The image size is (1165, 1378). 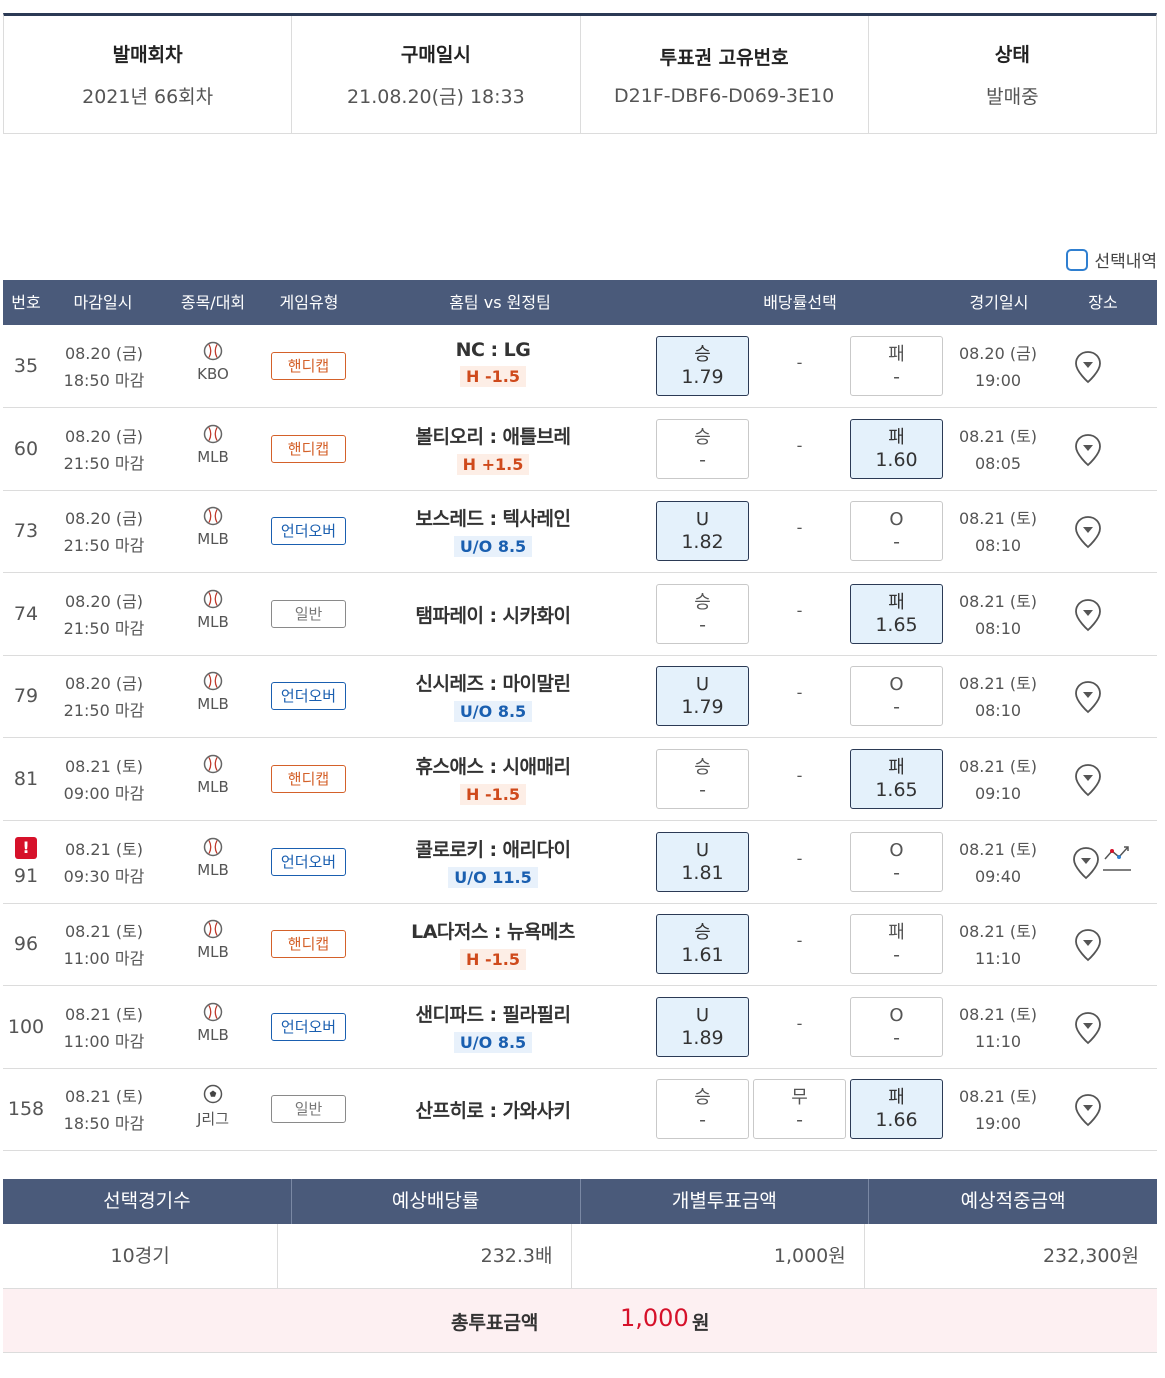 I want to click on odds-button-home: U 1.79, so click(x=702, y=696).